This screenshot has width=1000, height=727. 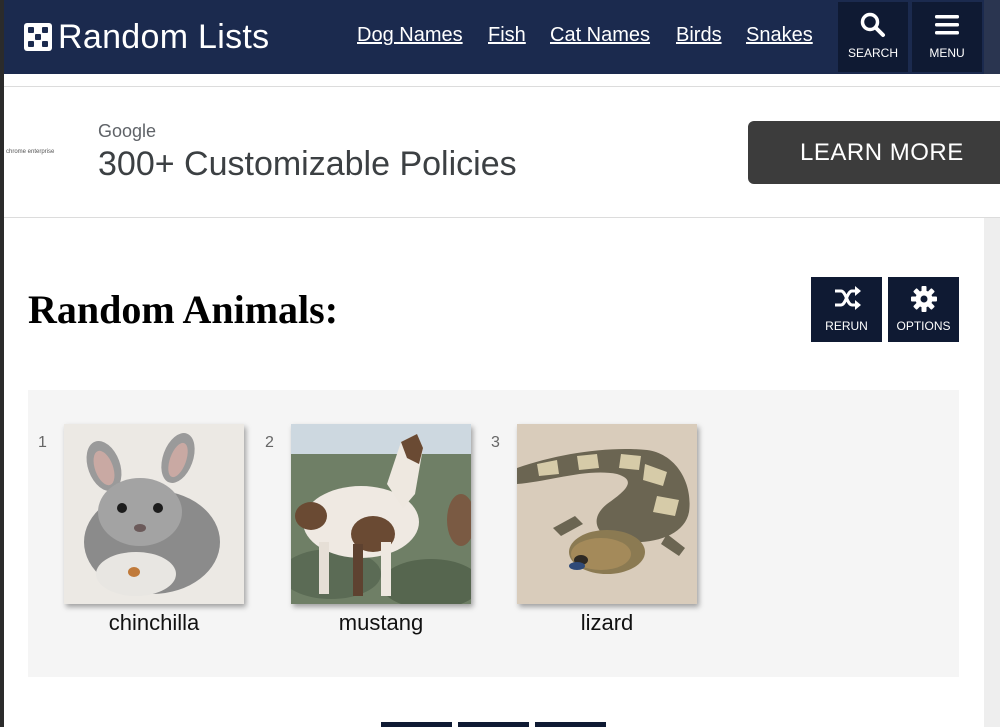 What do you see at coordinates (507, 35) in the screenshot?
I see `nav-link-fish: Fish` at bounding box center [507, 35].